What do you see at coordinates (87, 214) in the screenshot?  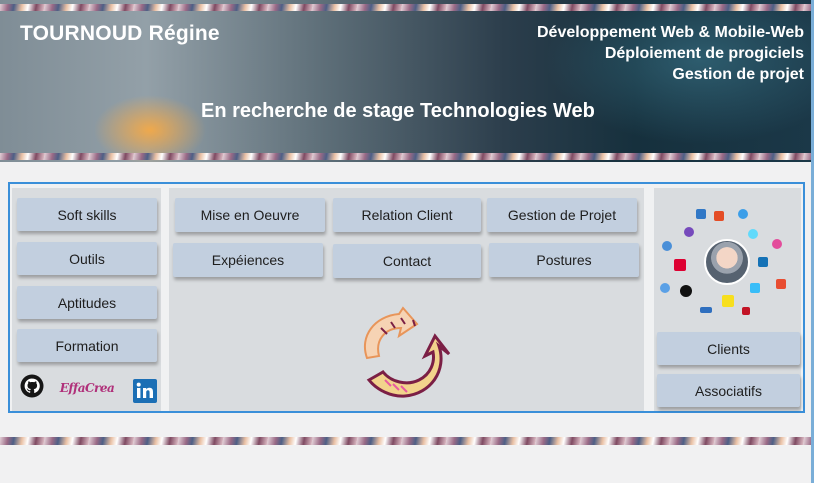 I see `soft-skills-button: Soft skills` at bounding box center [87, 214].